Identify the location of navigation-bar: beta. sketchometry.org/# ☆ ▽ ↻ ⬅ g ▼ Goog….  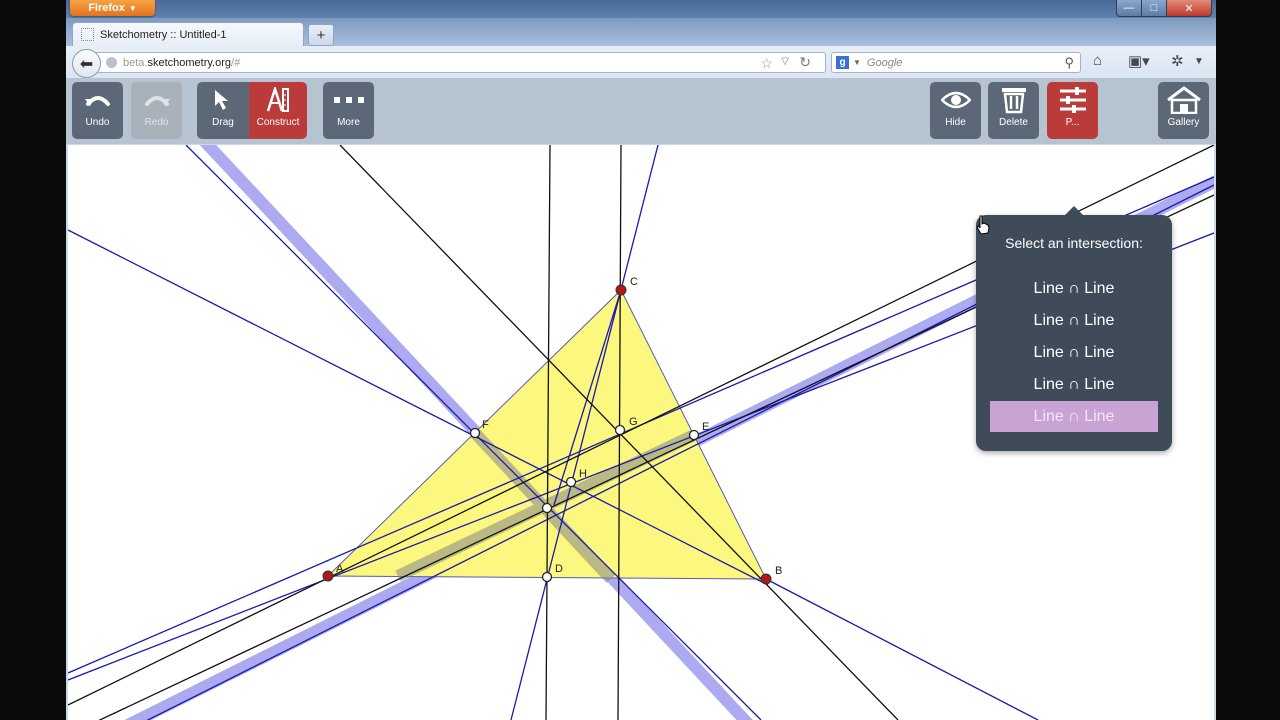
(641, 62).